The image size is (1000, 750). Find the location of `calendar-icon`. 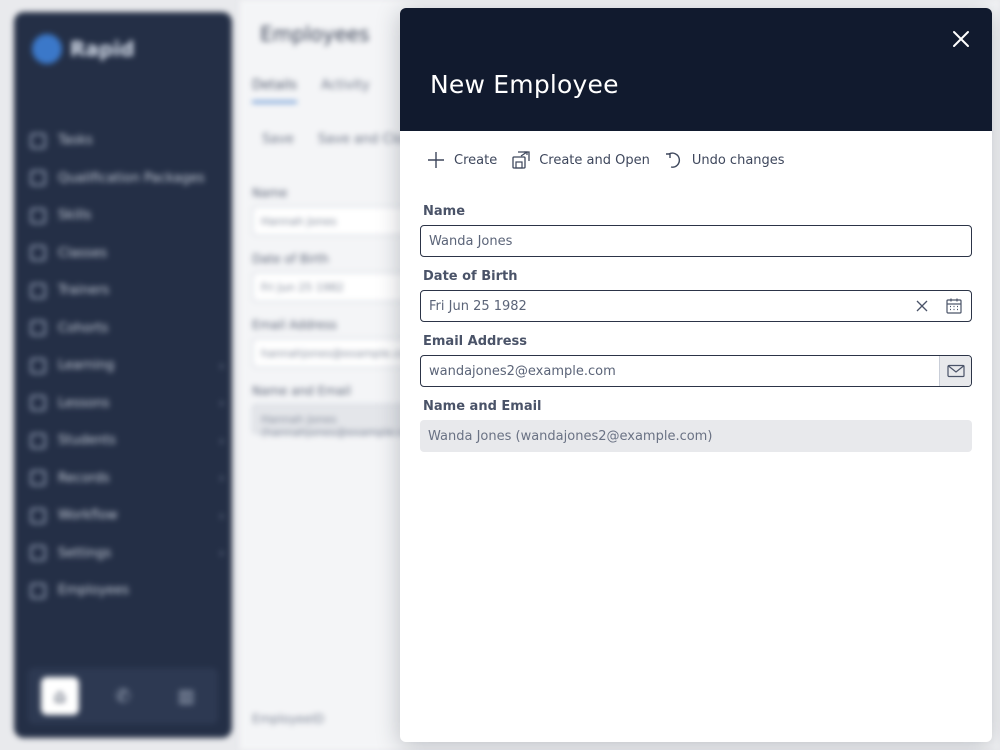

calendar-icon is located at coordinates (954, 306).